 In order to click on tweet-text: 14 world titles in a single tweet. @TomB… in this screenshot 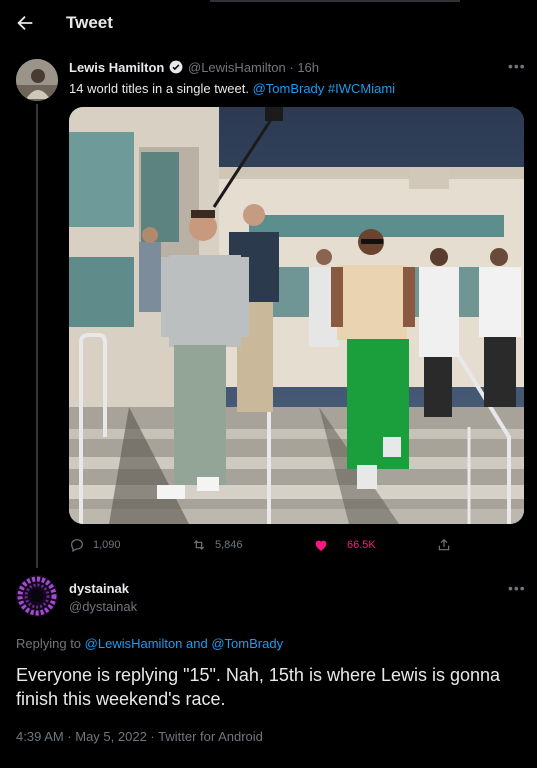, I will do `click(232, 88)`.